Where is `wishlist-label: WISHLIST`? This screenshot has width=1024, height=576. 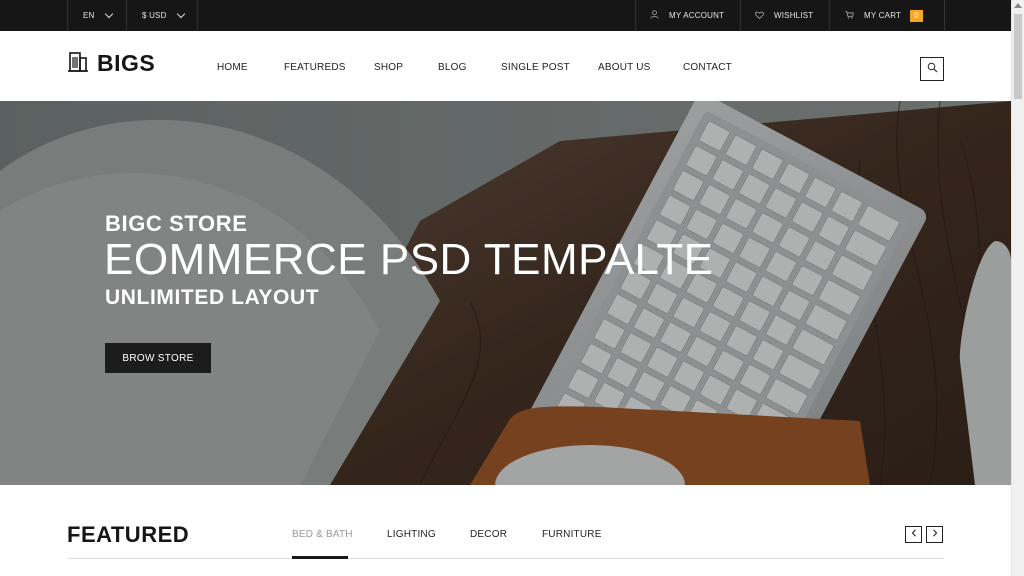
wishlist-label: WISHLIST is located at coordinates (794, 15).